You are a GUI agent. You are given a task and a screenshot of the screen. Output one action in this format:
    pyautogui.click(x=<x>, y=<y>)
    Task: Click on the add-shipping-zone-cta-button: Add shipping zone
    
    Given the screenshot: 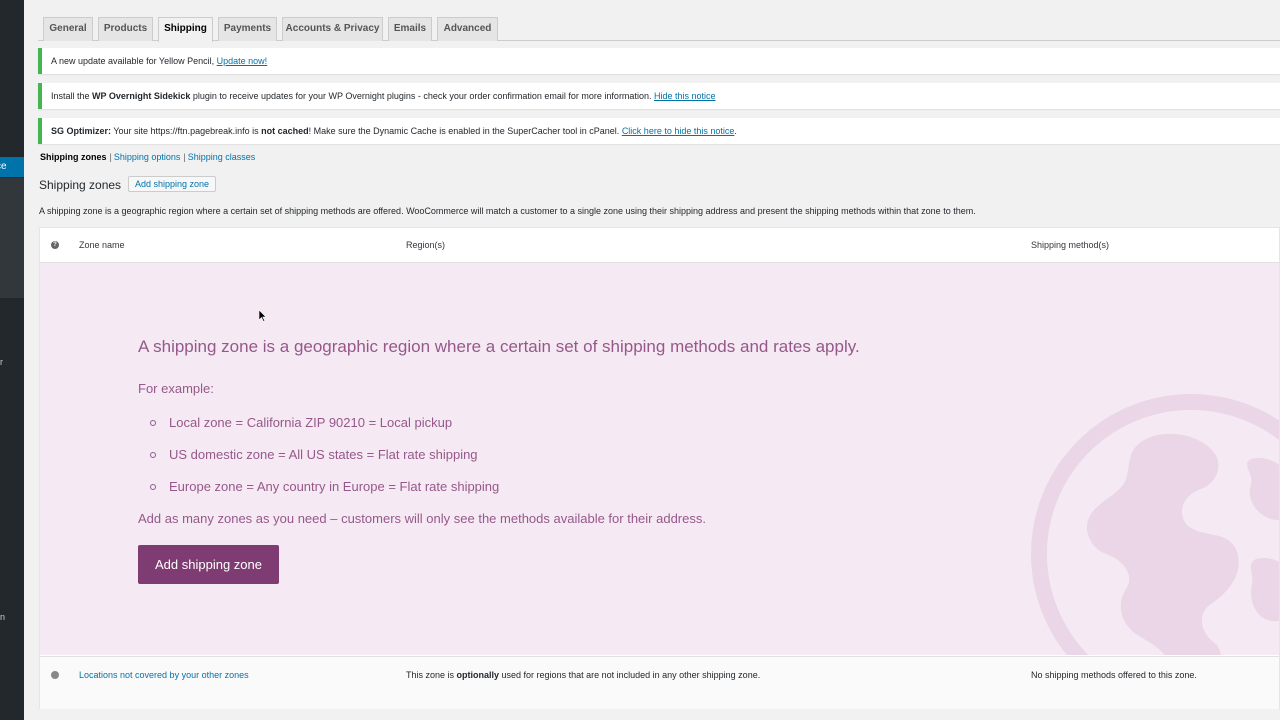 What is the action you would take?
    pyautogui.click(x=208, y=564)
    